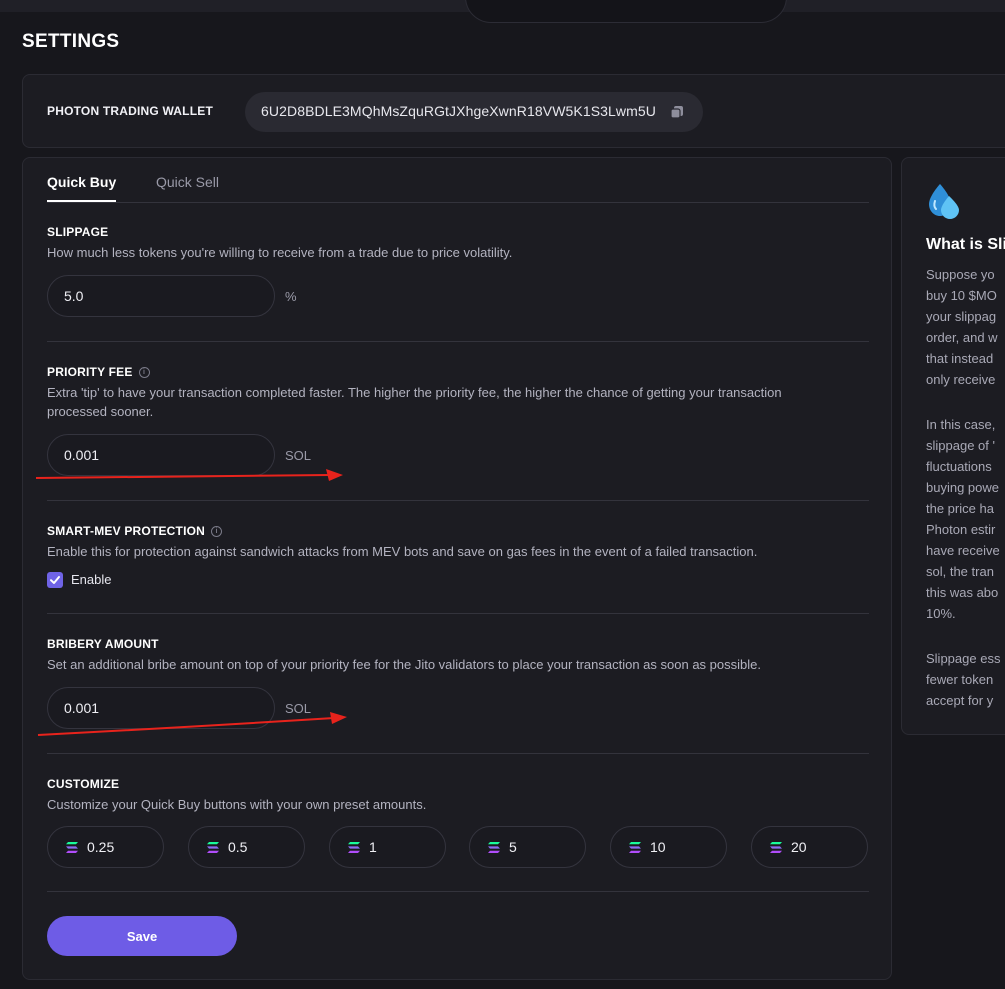 This screenshot has height=989, width=1005. I want to click on help-text-line: sol, the tran, so click(960, 571).